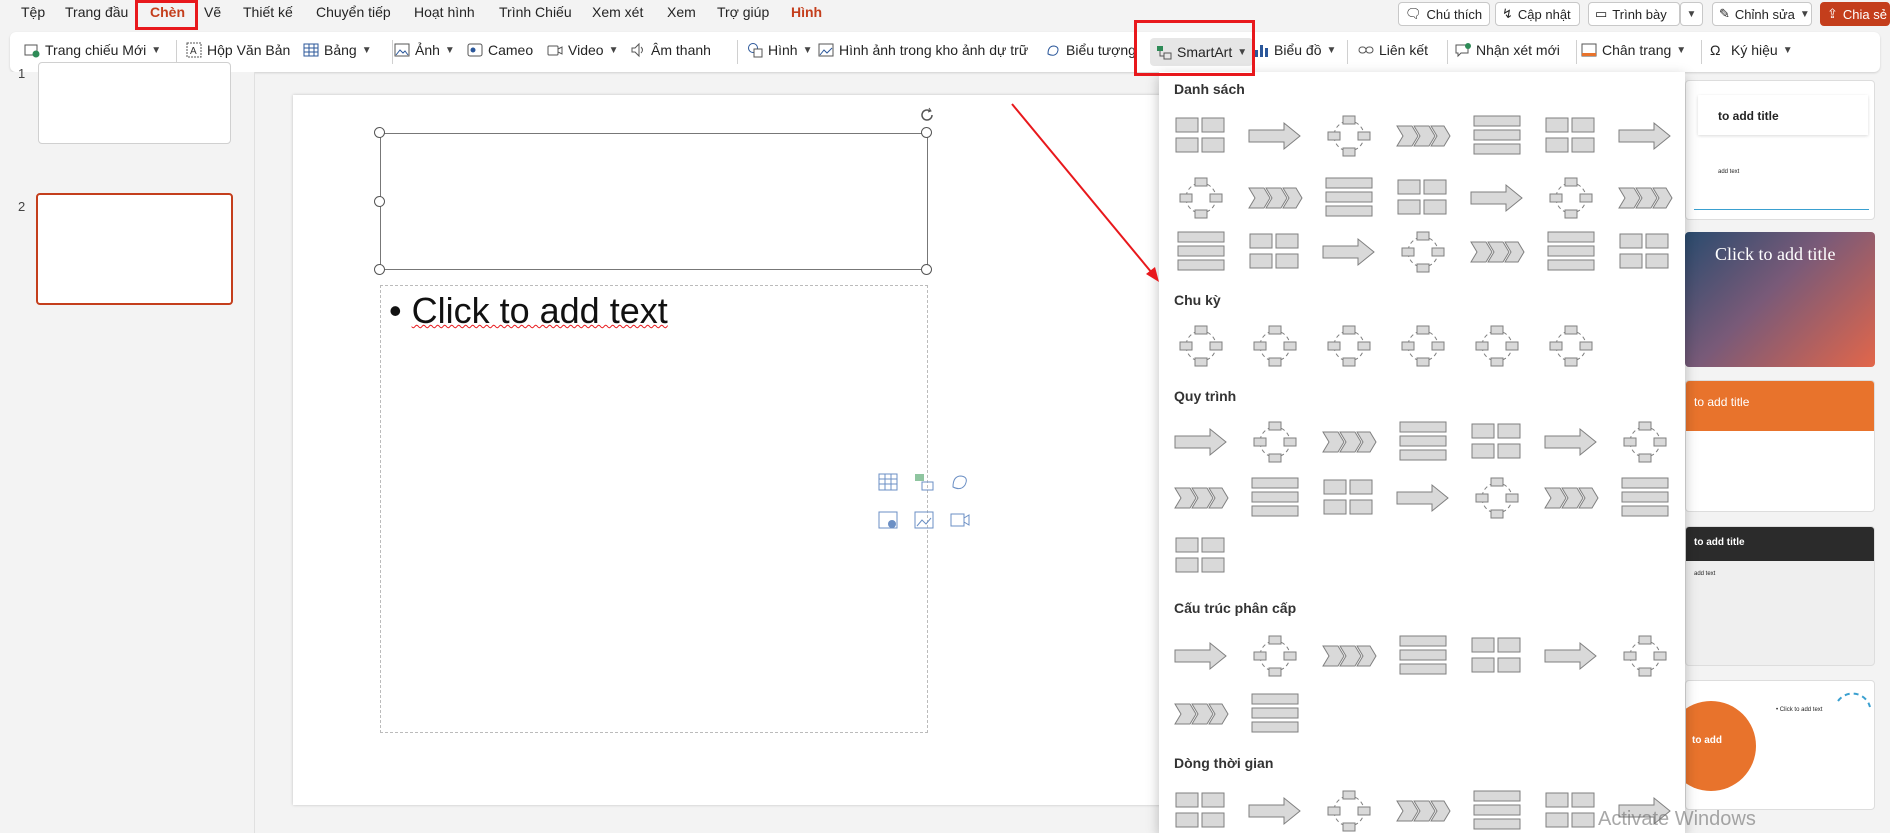  What do you see at coordinates (212, 12) in the screenshot?
I see `menu-draw: Vẽ` at bounding box center [212, 12].